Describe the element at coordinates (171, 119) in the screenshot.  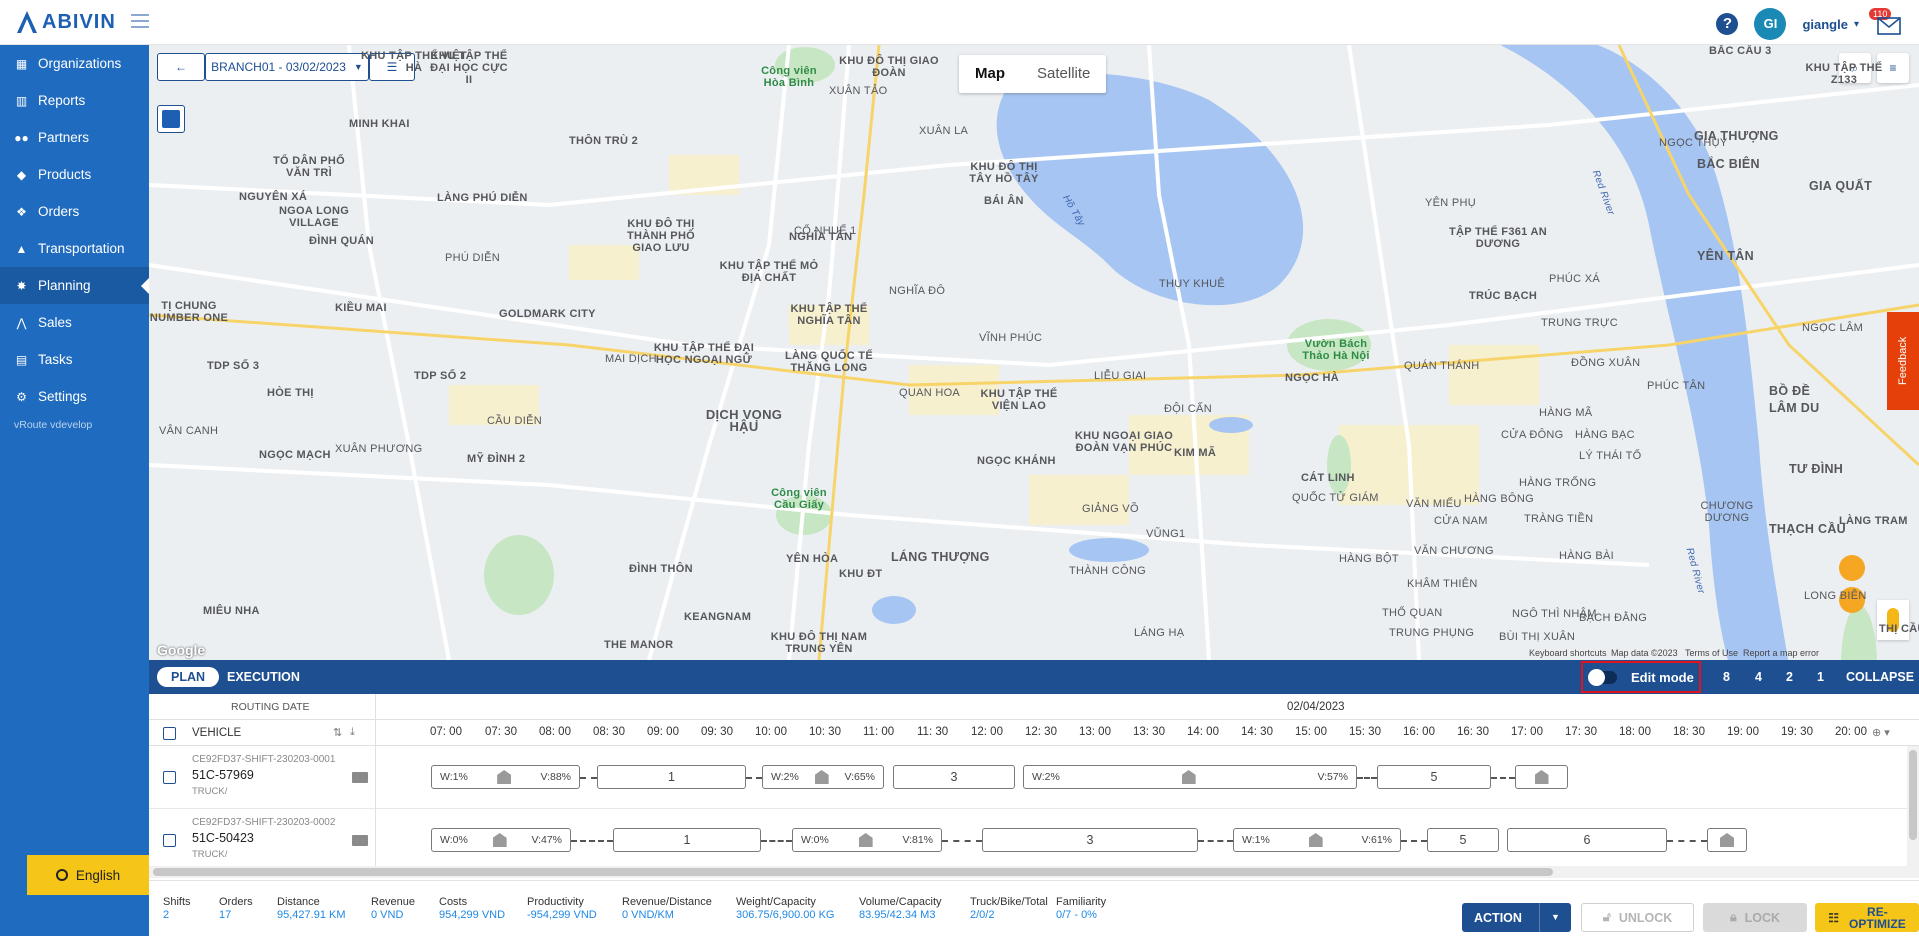
I see `layer-toggle-button` at that location.